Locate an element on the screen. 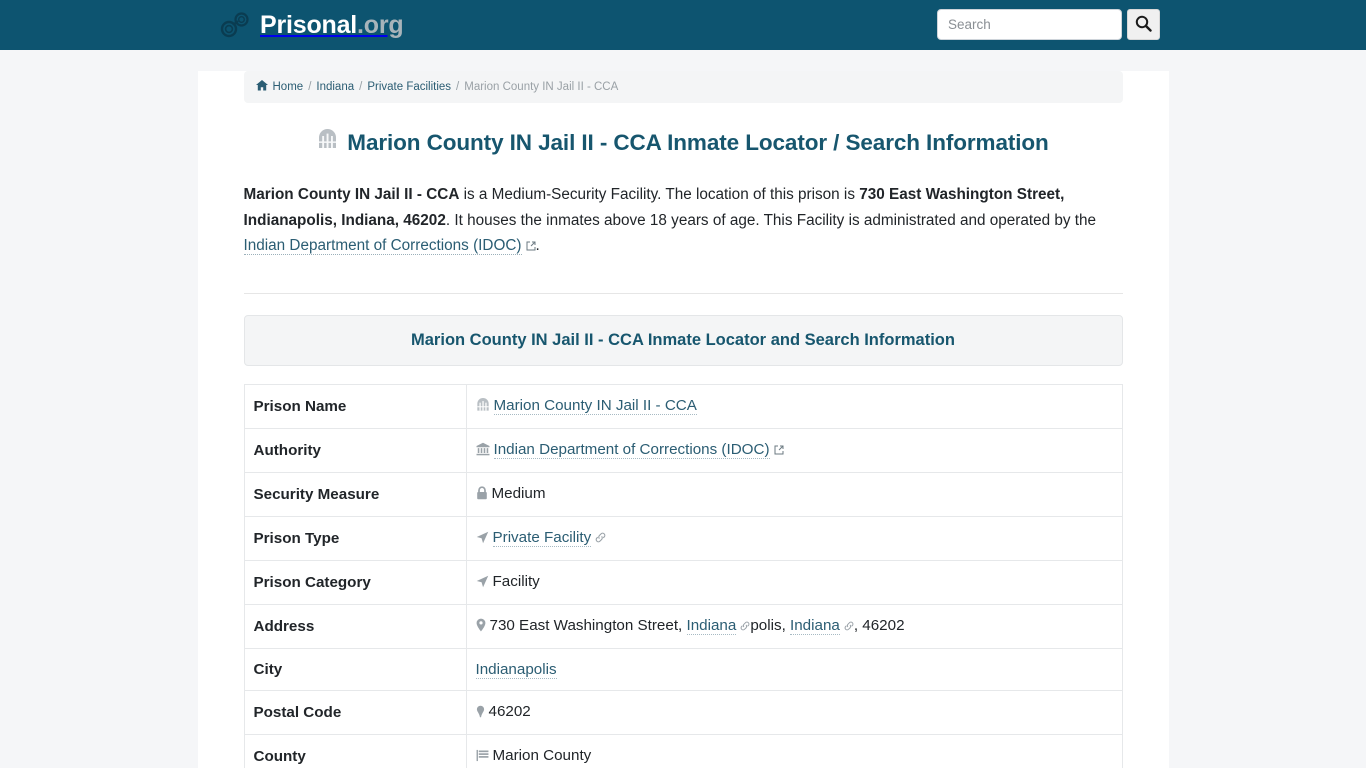  search-icon is located at coordinates (1143, 25).